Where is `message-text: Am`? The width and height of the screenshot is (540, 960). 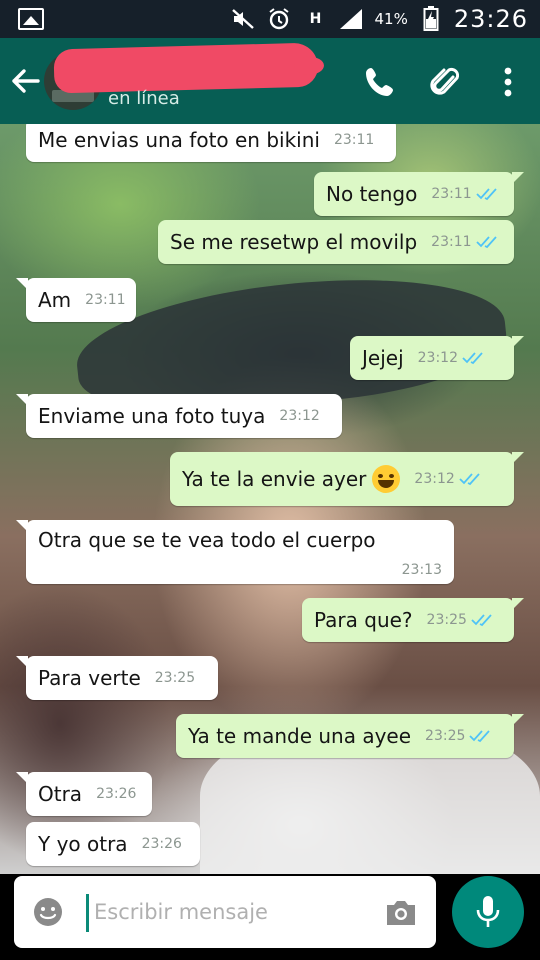 message-text: Am is located at coordinates (55, 300).